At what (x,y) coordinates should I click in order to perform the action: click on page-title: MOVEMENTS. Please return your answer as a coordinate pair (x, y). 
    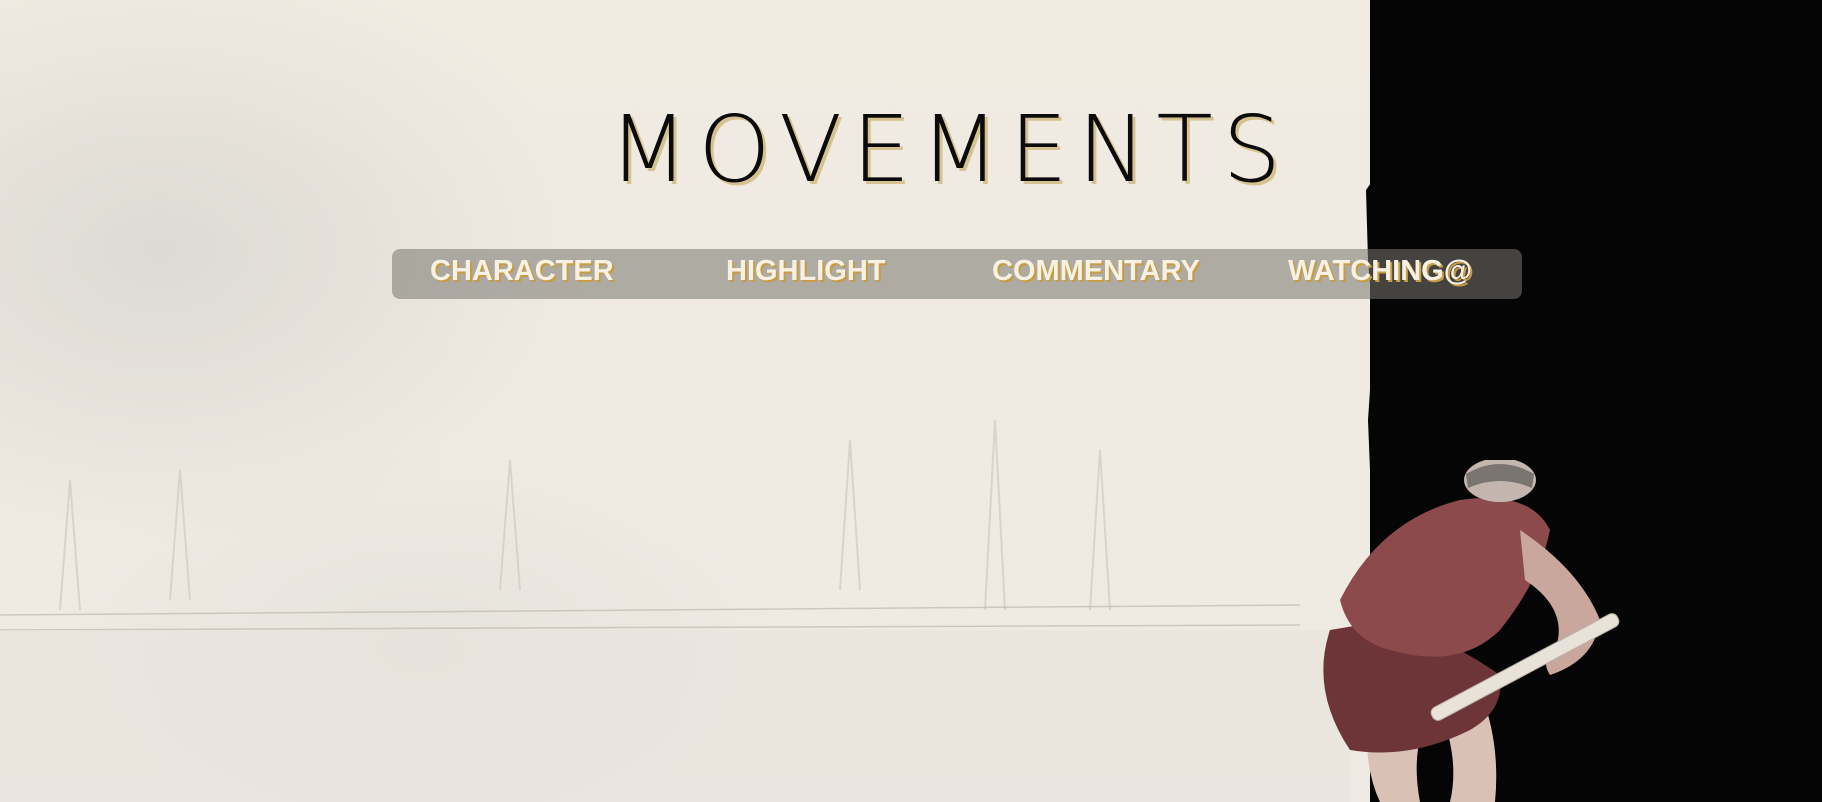
    Looking at the image, I should click on (950, 149).